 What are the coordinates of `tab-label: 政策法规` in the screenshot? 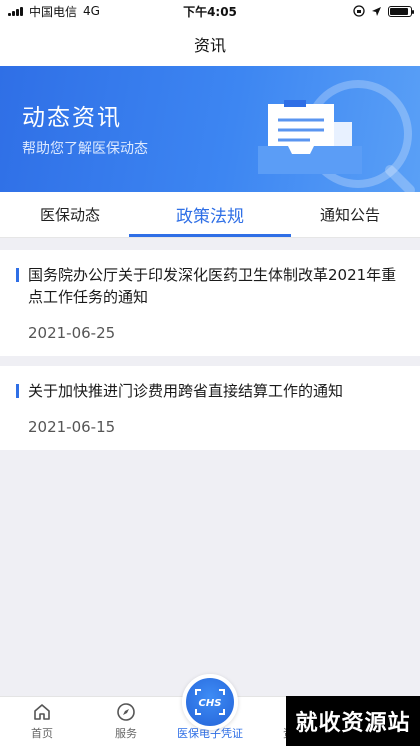 It's located at (210, 217).